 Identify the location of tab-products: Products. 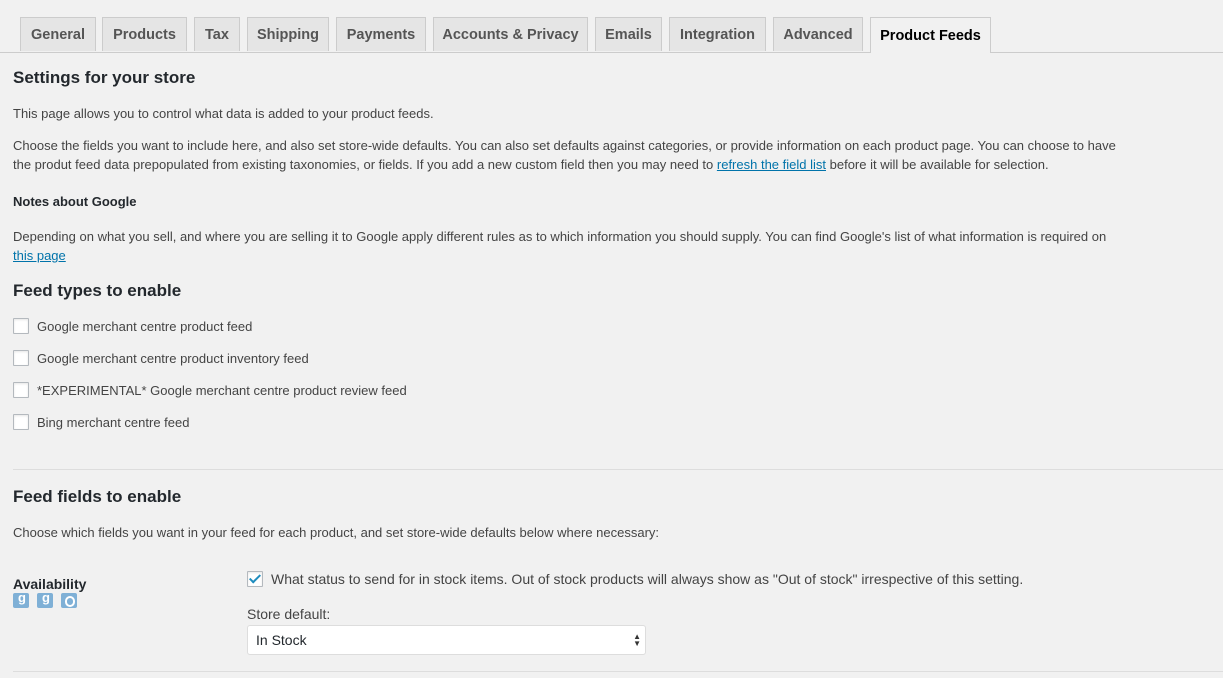
(144, 34).